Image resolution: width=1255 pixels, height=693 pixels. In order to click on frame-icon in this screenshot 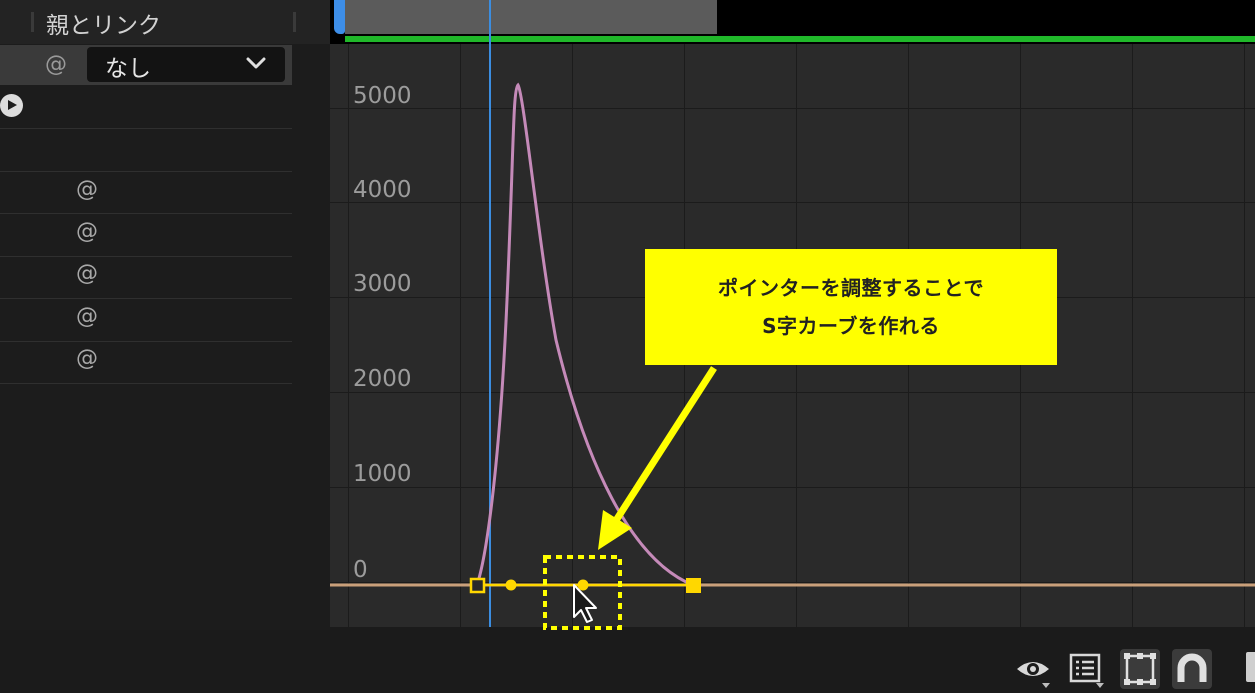, I will do `click(1140, 669)`.